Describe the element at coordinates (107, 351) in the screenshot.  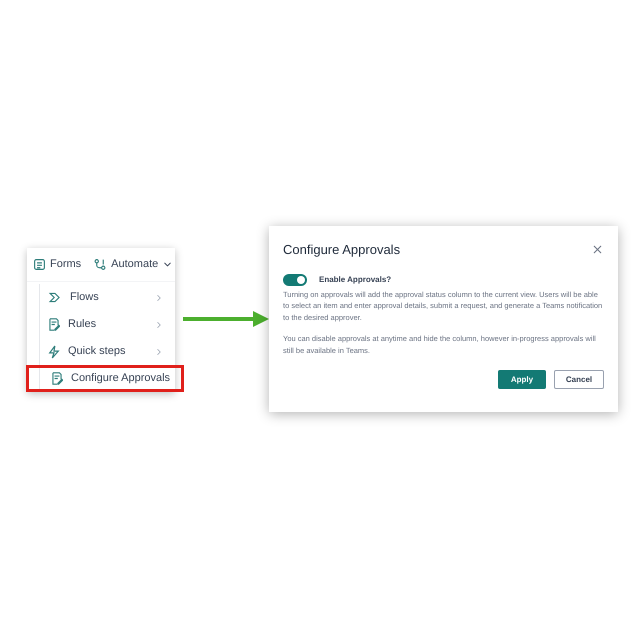
I see `menu-item: Quick steps` at that location.